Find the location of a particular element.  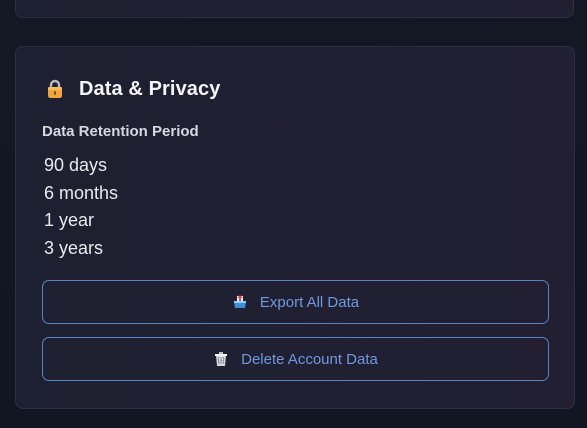

retention-option-3-years: 3 years is located at coordinates (81, 249).